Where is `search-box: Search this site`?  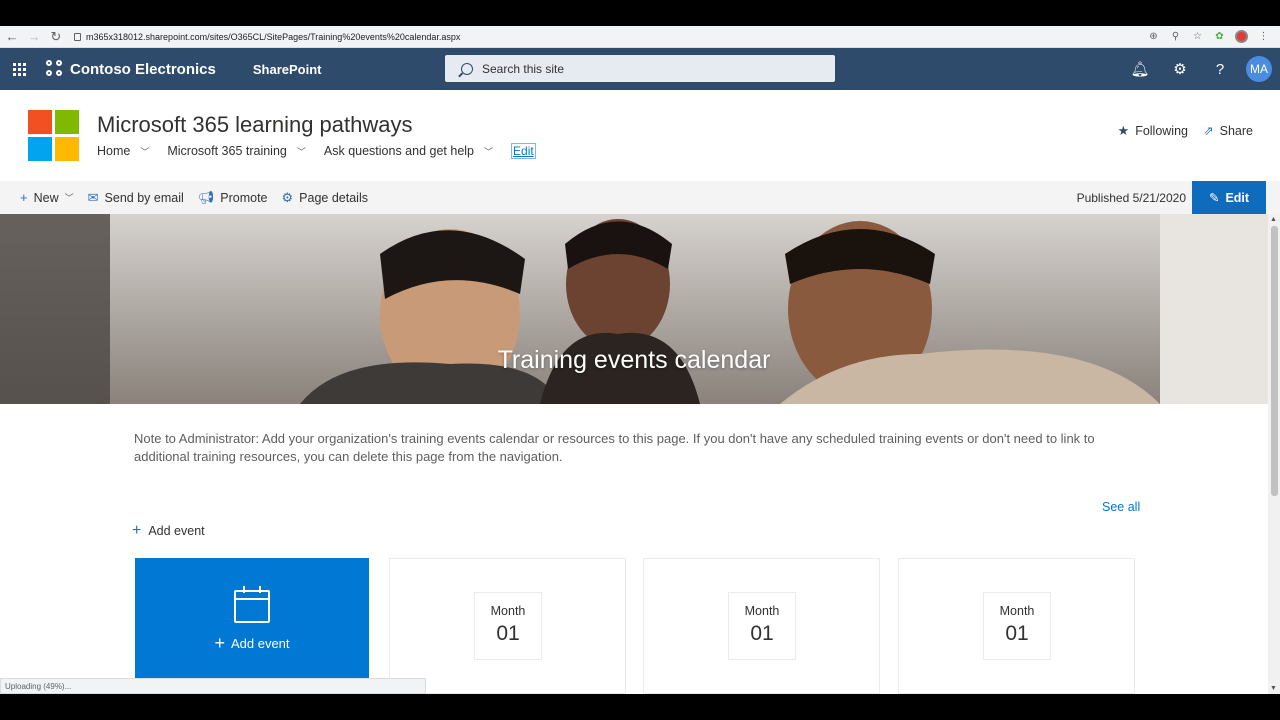
search-box: Search this site is located at coordinates (640, 68).